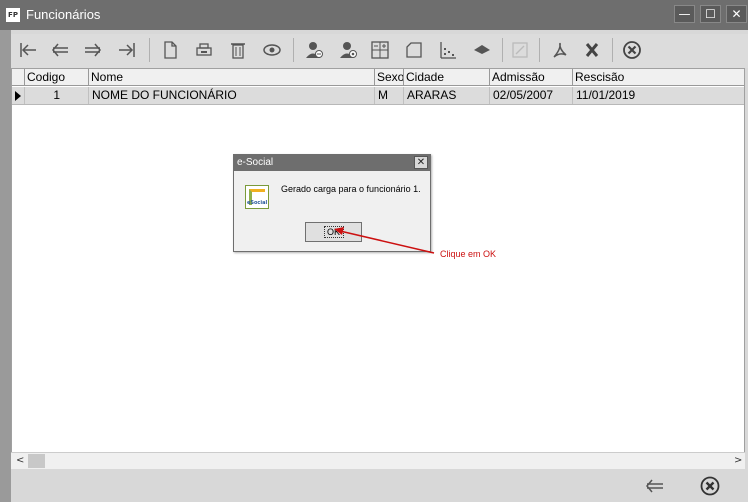 The width and height of the screenshot is (748, 502). What do you see at coordinates (57, 77) in the screenshot?
I see `column-header-codigo: Codigo` at bounding box center [57, 77].